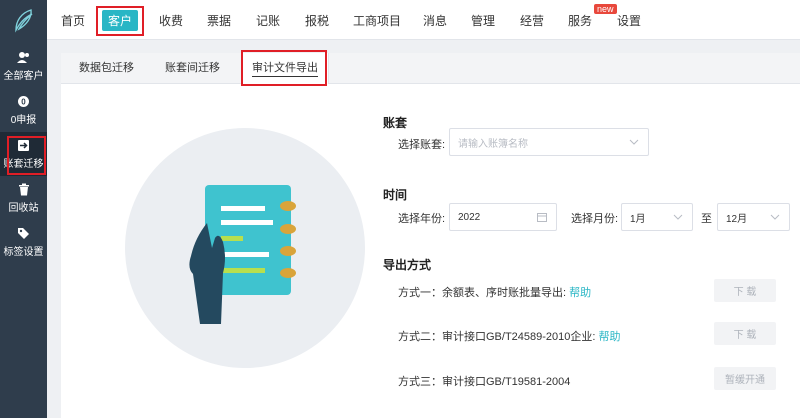  What do you see at coordinates (549, 142) in the screenshot?
I see `account-select: 请输入账簿名称` at bounding box center [549, 142].